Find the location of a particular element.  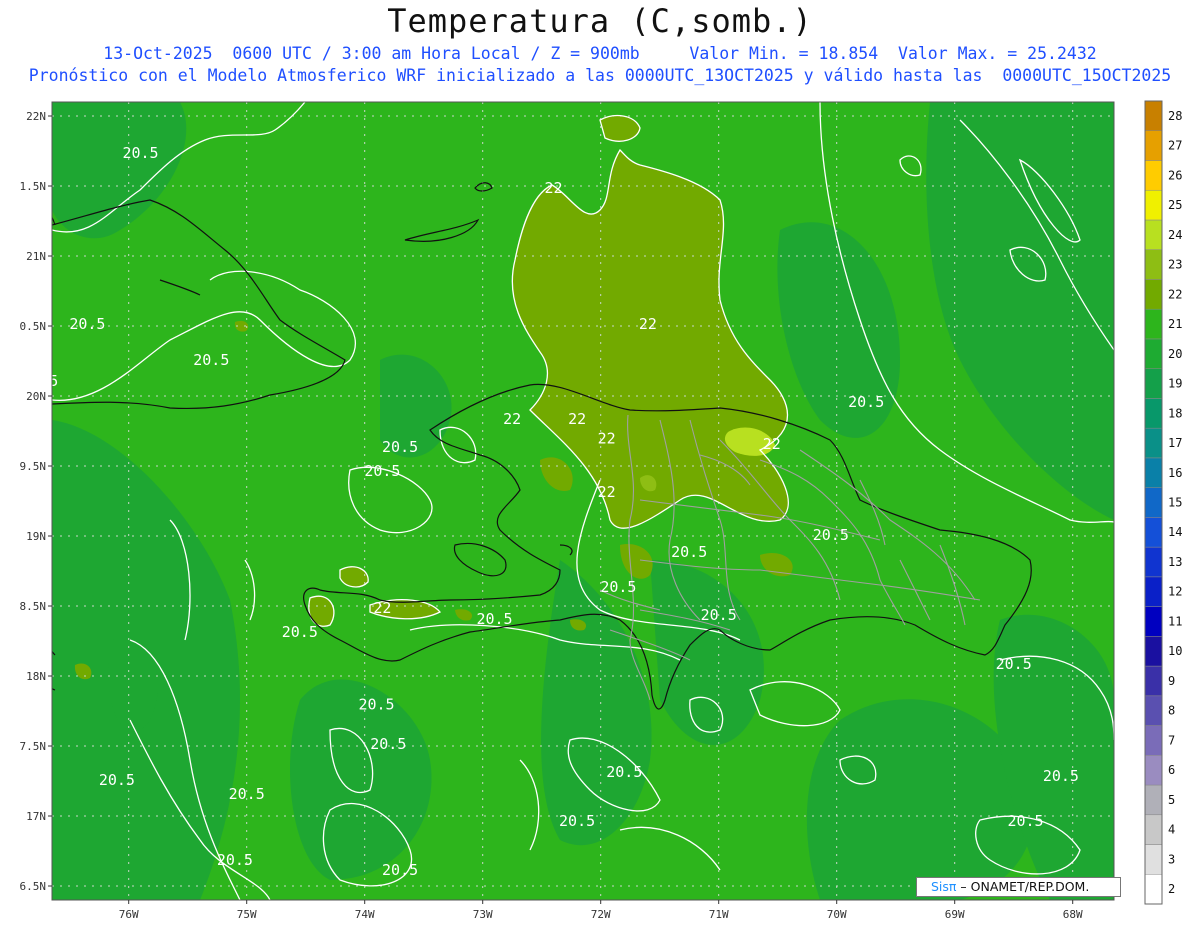

lat-tick-label: 0.5N is located at coordinates (33, 326).